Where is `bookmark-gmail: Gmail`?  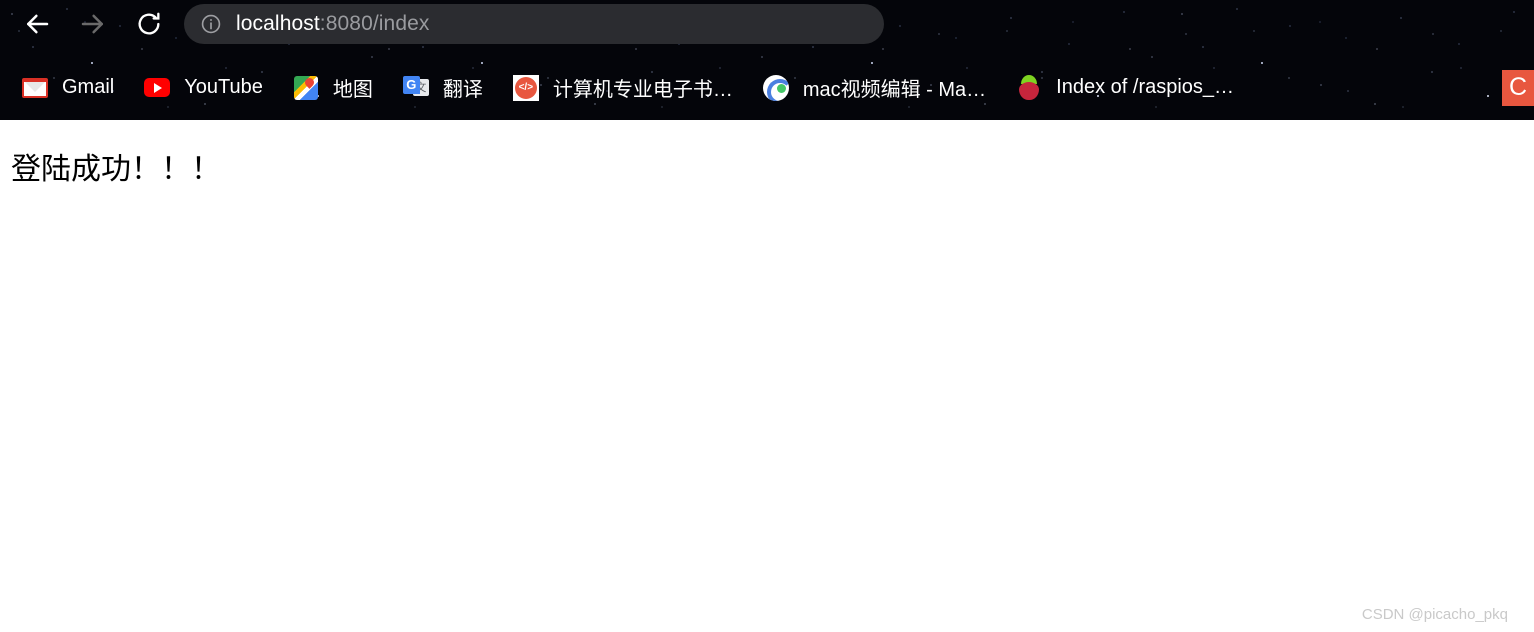 bookmark-gmail: Gmail is located at coordinates (68, 88).